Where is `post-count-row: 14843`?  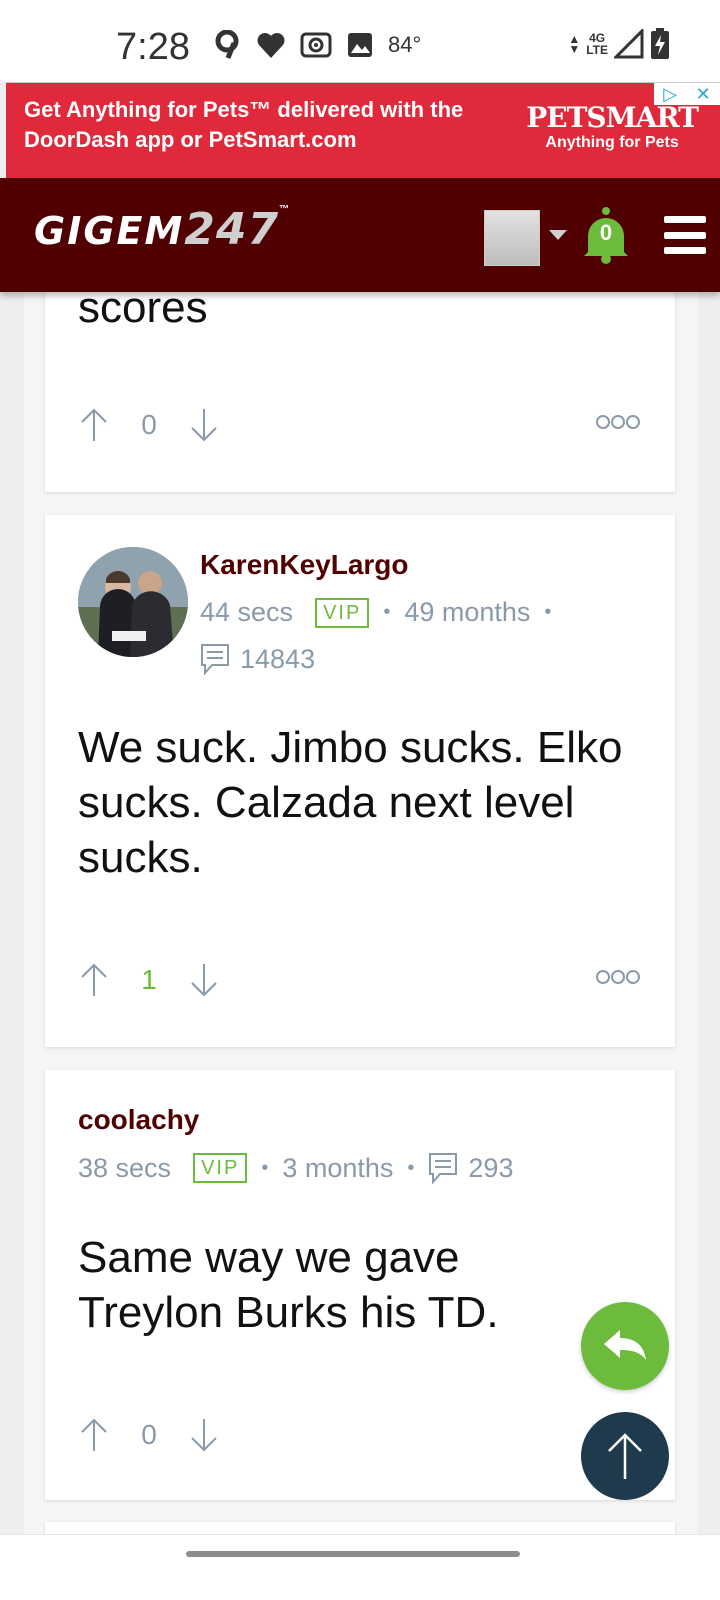 post-count-row: 14843 is located at coordinates (257, 659).